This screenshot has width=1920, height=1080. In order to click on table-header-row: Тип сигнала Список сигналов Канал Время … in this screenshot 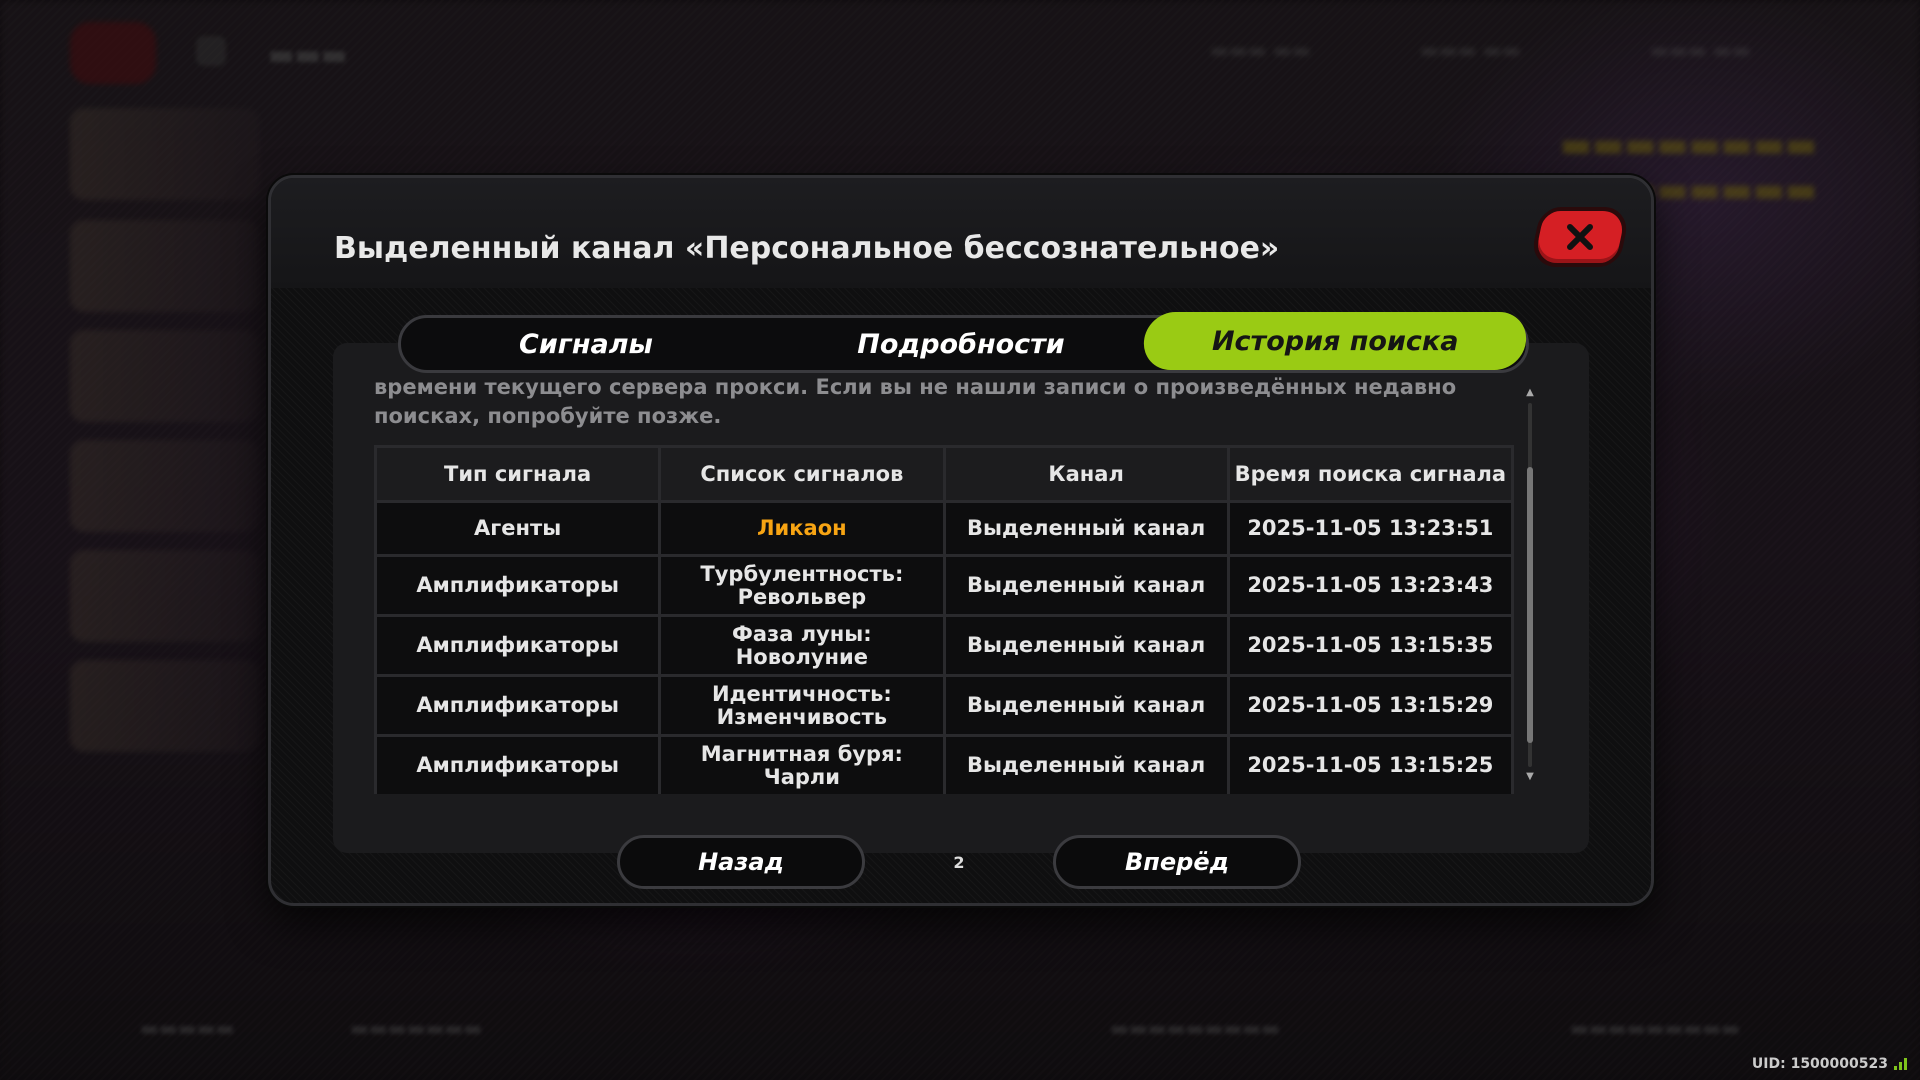, I will do `click(944, 474)`.